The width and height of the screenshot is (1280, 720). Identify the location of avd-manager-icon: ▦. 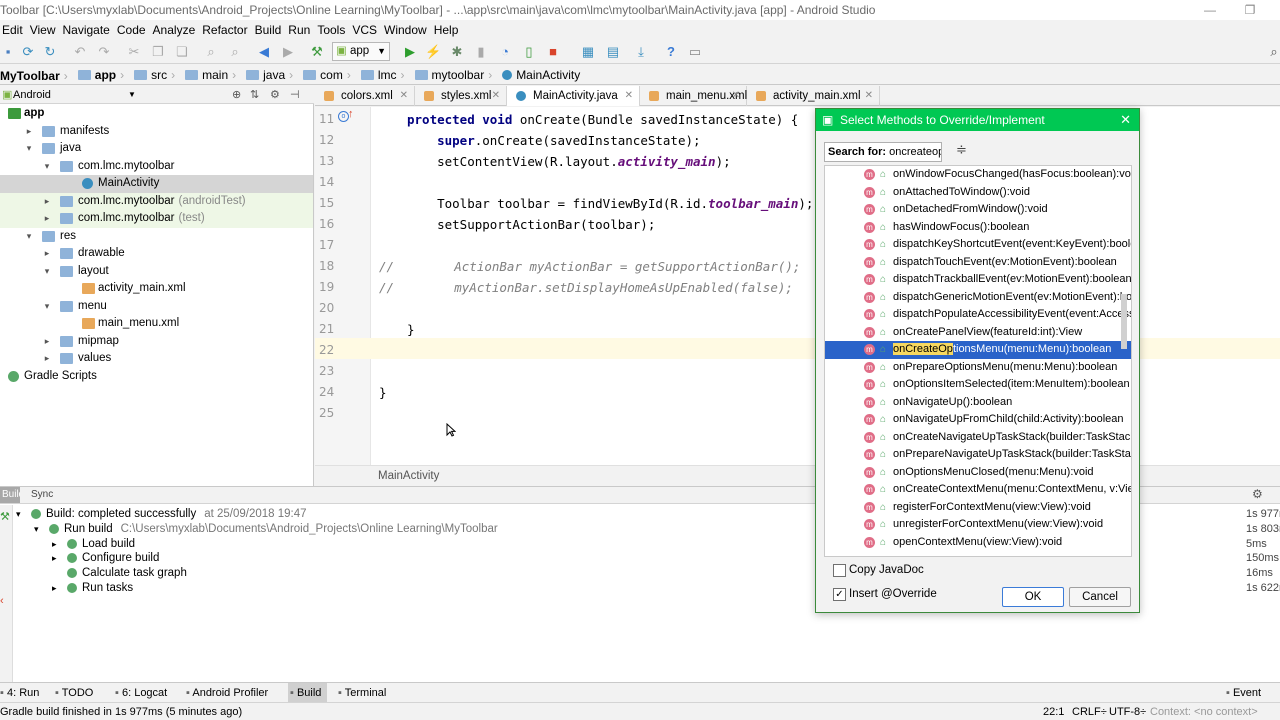
(588, 52).